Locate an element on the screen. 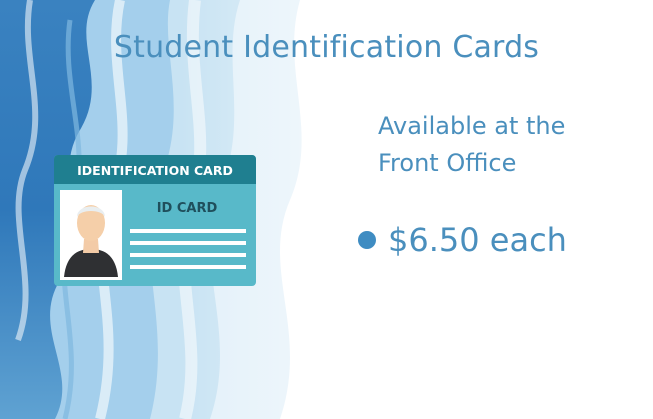 The width and height of the screenshot is (653, 419). bullet-dot-icon is located at coordinates (367, 240).